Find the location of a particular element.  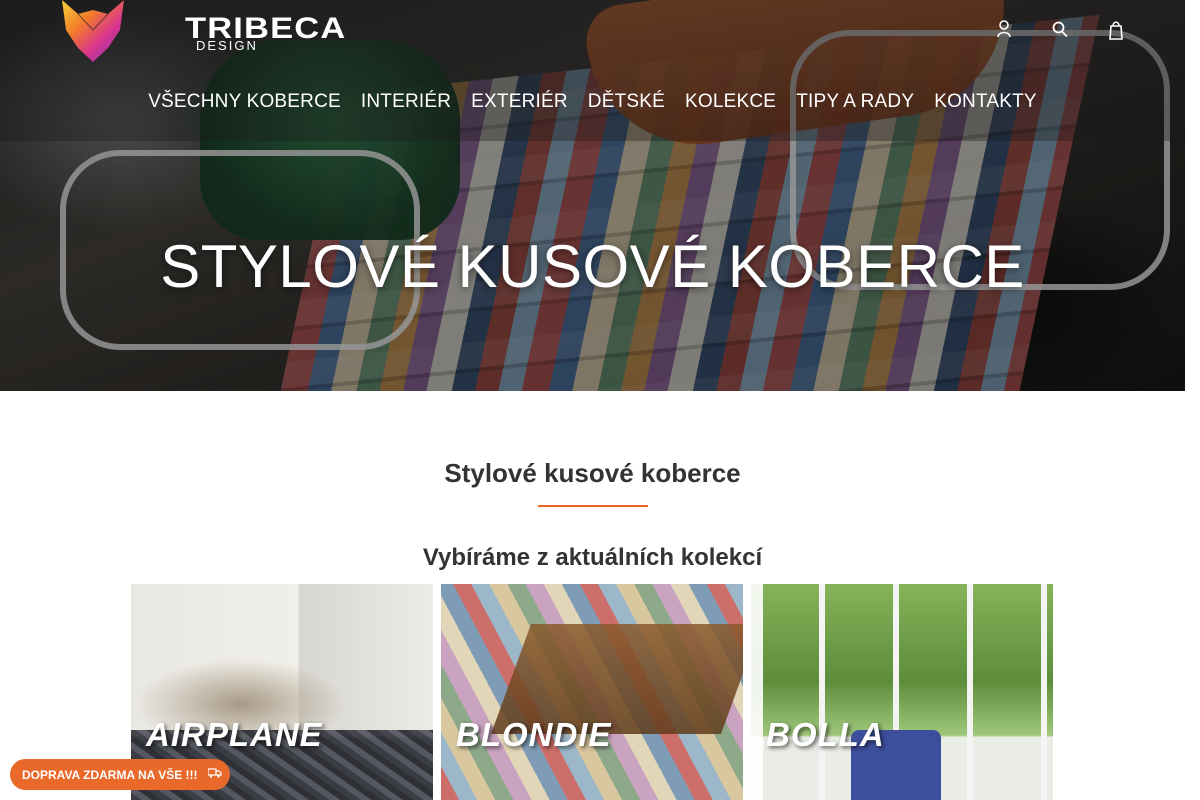

search-icon is located at coordinates (1060, 32).